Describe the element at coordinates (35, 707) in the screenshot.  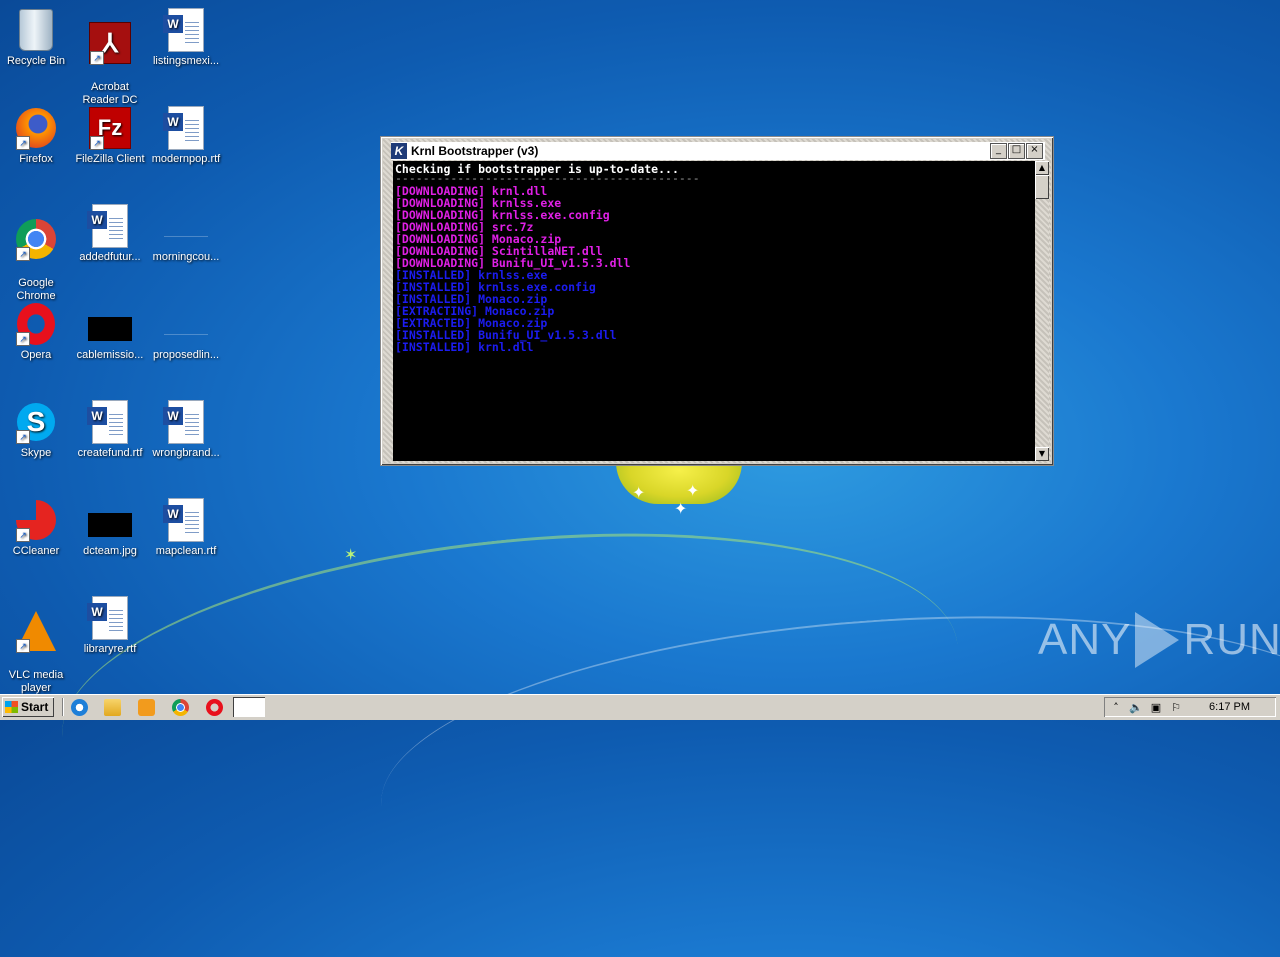
I see `start-label: Start` at that location.